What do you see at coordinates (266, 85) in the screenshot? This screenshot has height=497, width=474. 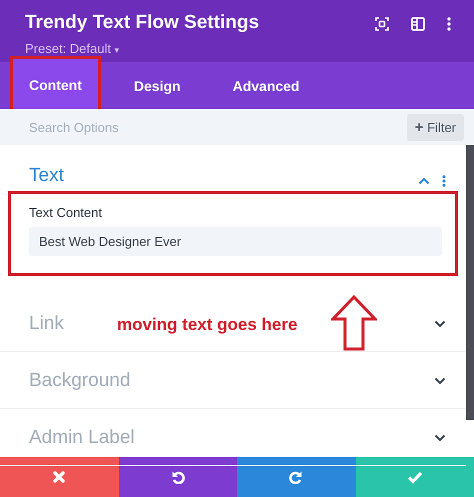 I see `tab: Advanced` at bounding box center [266, 85].